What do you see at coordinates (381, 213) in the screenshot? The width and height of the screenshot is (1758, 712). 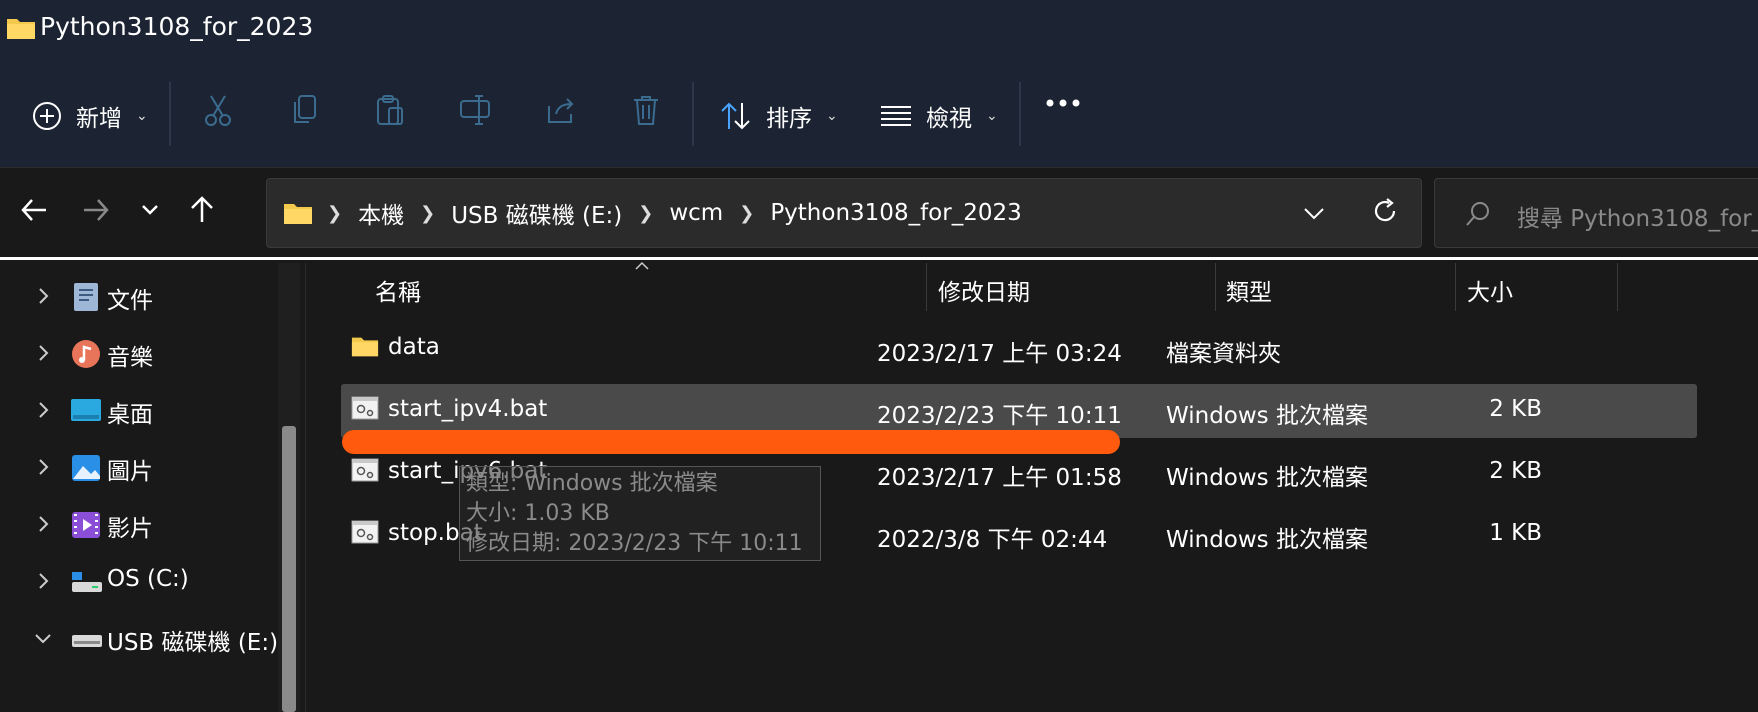 I see `breadcrumb-this-pc: 本機` at bounding box center [381, 213].